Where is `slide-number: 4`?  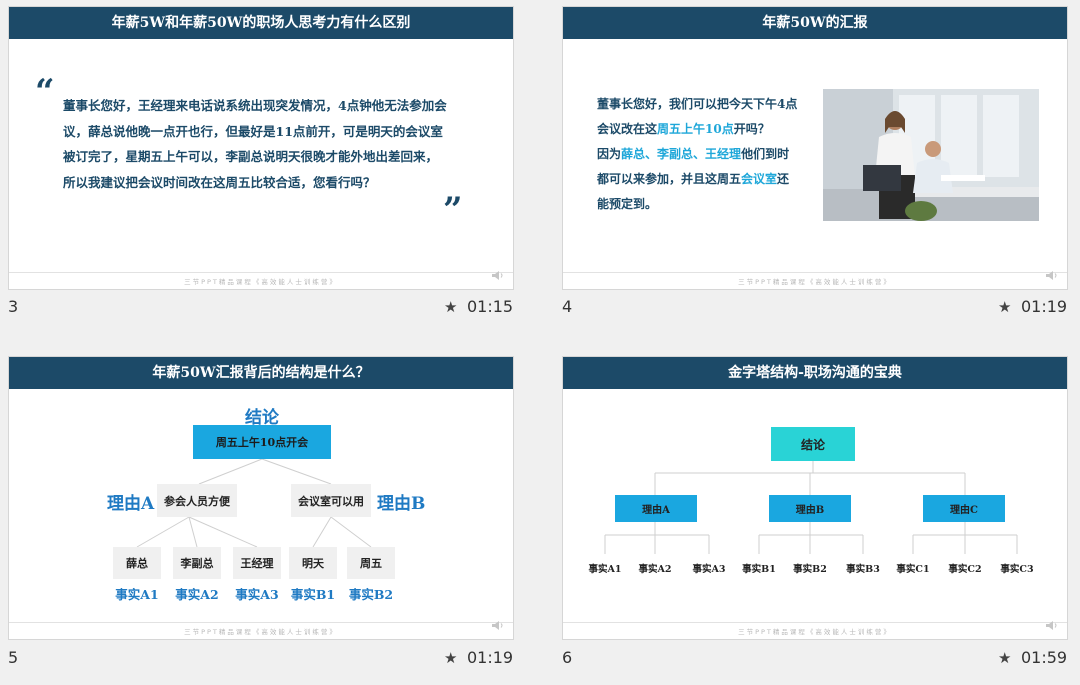
slide-number: 4 is located at coordinates (567, 306).